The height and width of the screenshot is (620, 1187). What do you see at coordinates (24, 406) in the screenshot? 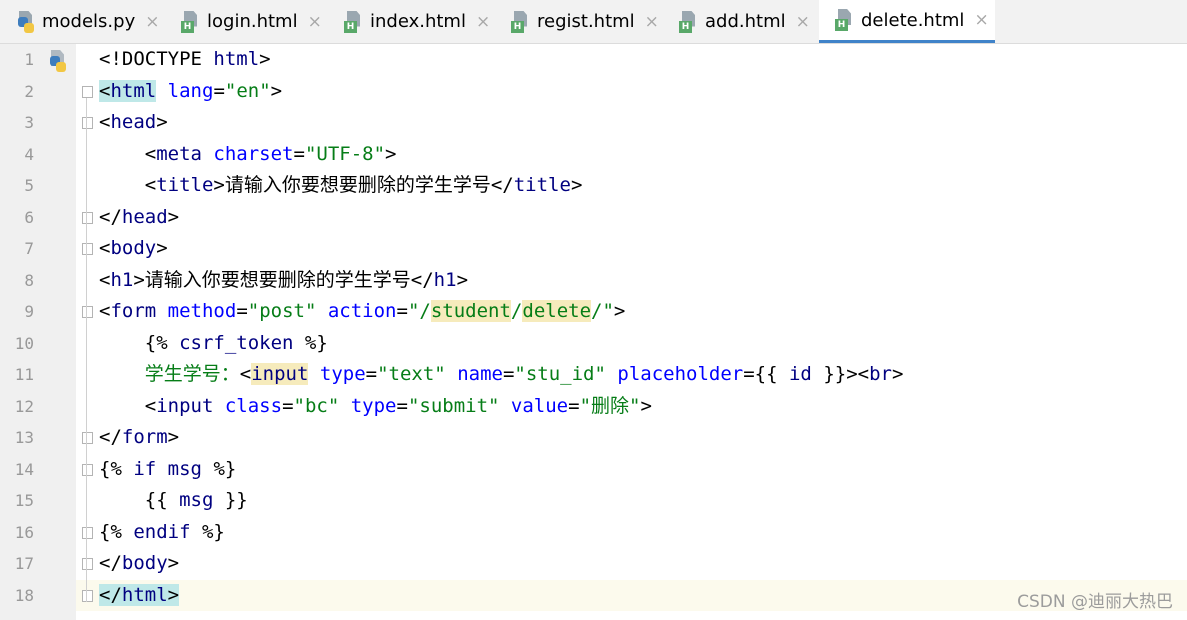
I see `line-number: 12` at bounding box center [24, 406].